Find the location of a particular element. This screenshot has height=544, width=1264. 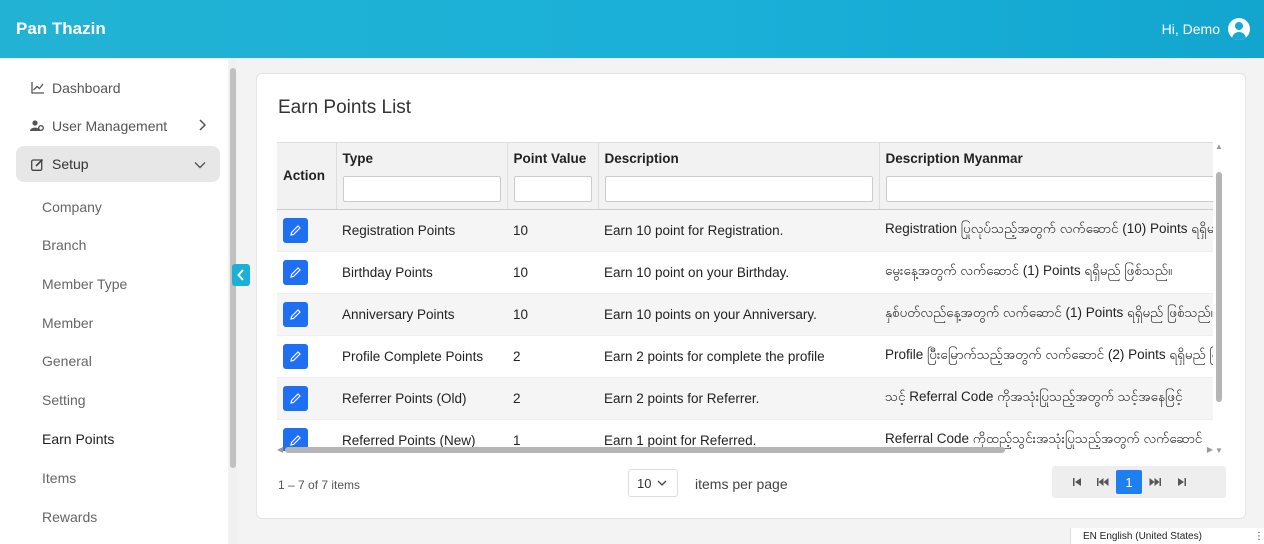

sidebar-subitem-earn-points: Earn Points is located at coordinates (78, 439).